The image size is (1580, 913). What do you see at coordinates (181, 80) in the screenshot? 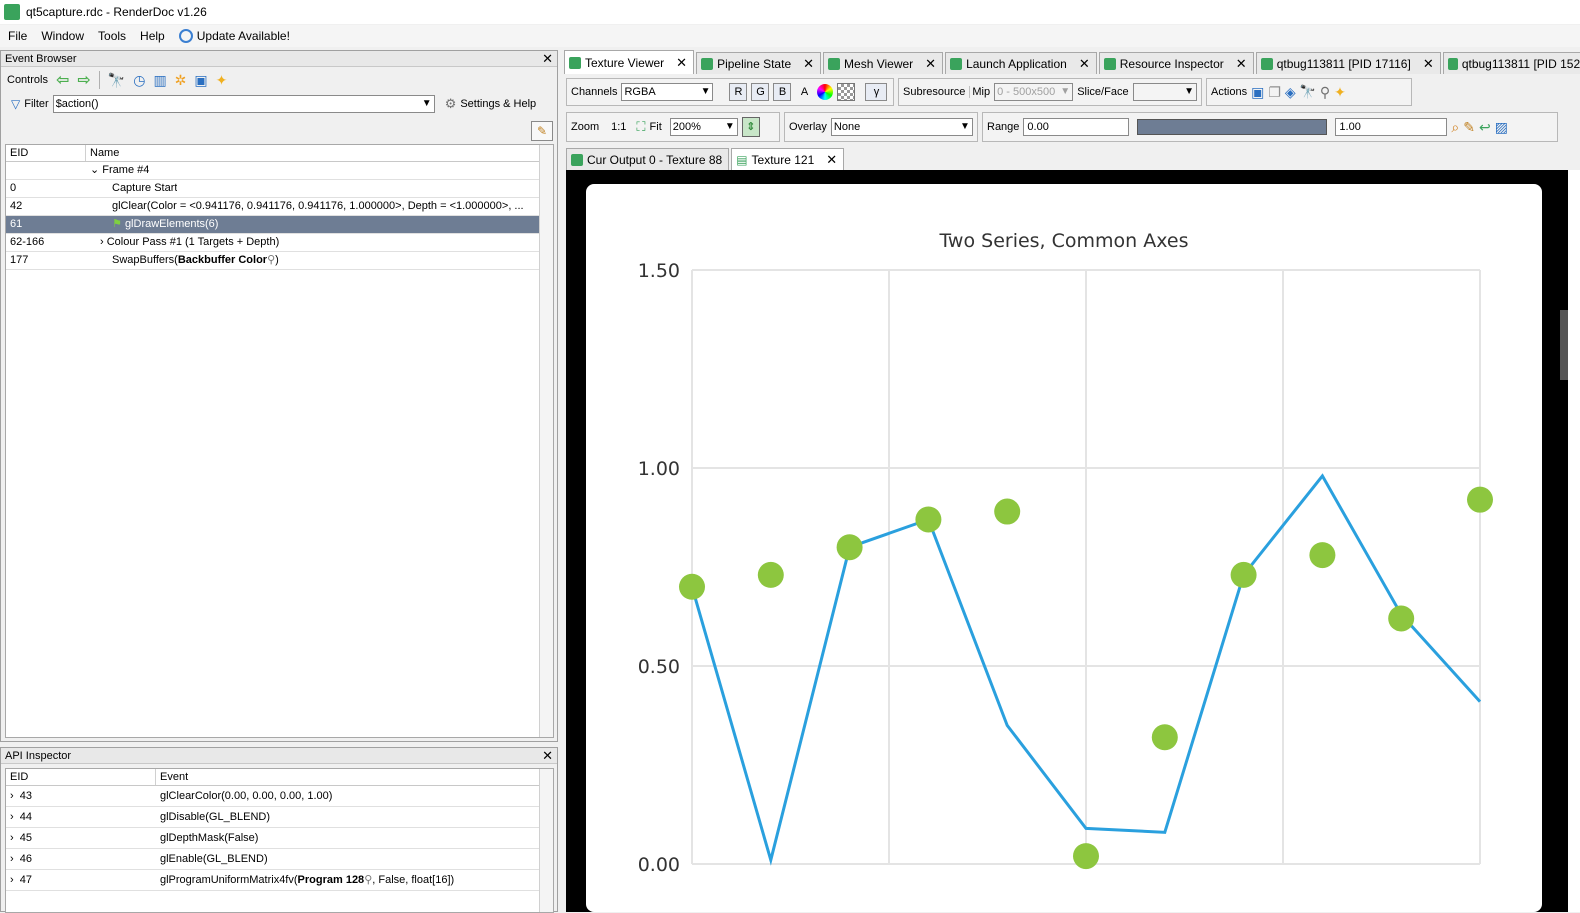
I see `bookmark-icon: ✲` at bounding box center [181, 80].